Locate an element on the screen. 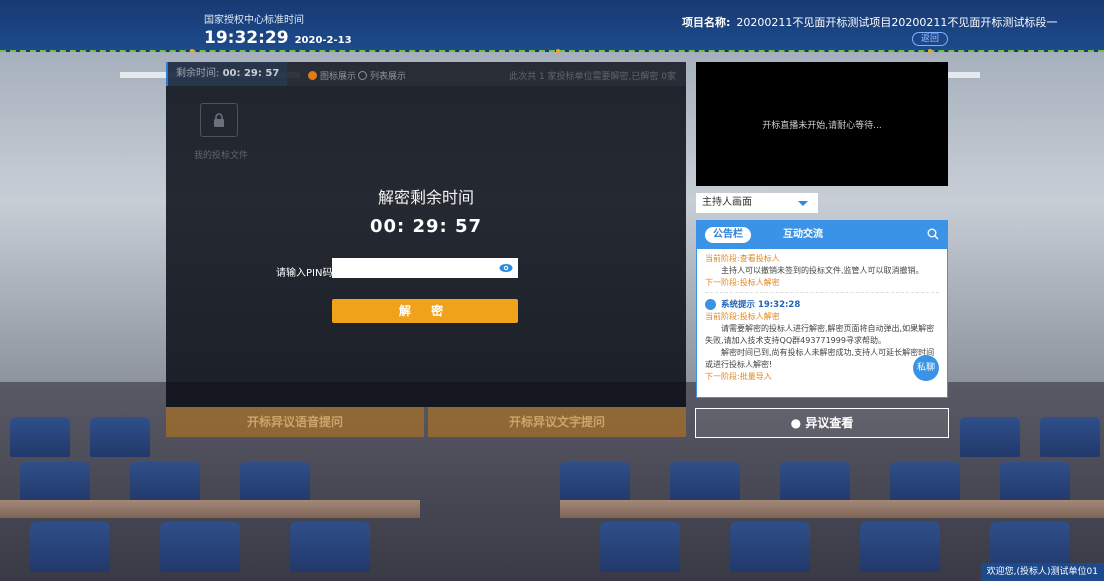  remaining-time-value: 00: 29: 57 is located at coordinates (251, 73).